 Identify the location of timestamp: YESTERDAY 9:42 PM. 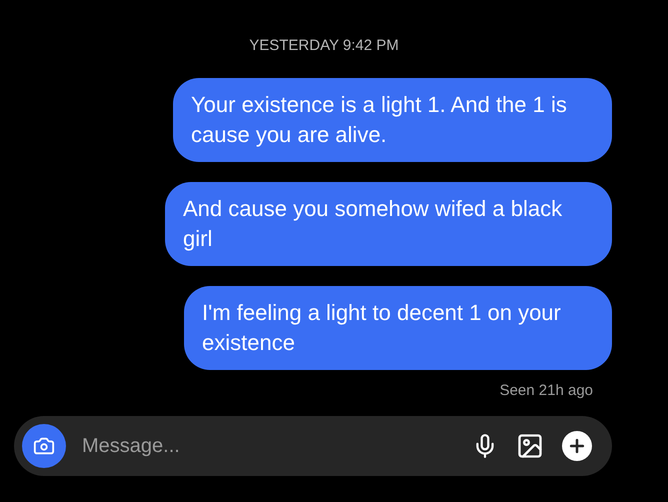
(324, 46).